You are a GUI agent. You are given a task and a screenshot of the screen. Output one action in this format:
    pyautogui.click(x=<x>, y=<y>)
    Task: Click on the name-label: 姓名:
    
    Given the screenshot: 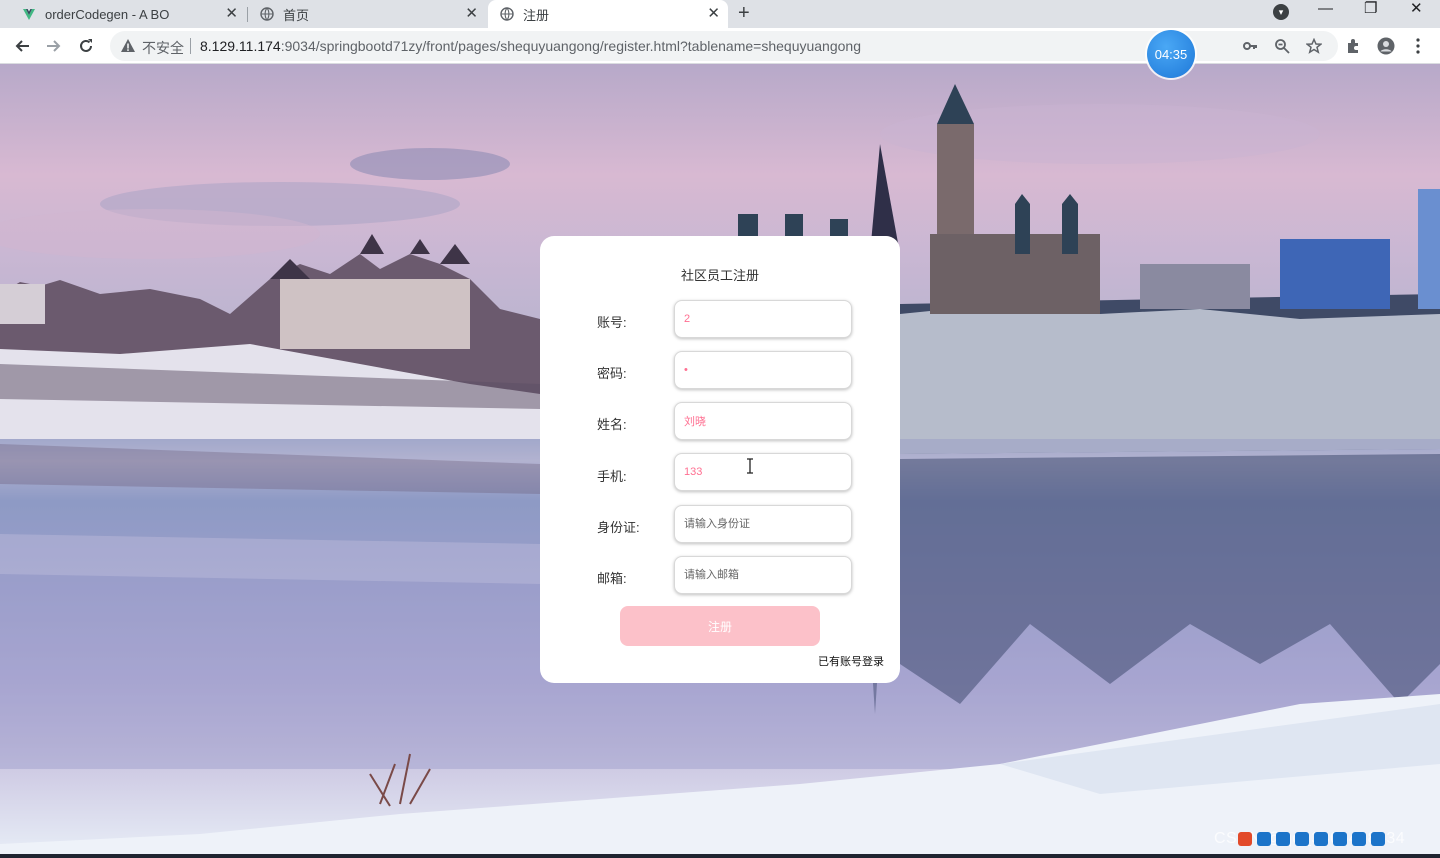 What is the action you would take?
    pyautogui.click(x=612, y=424)
    